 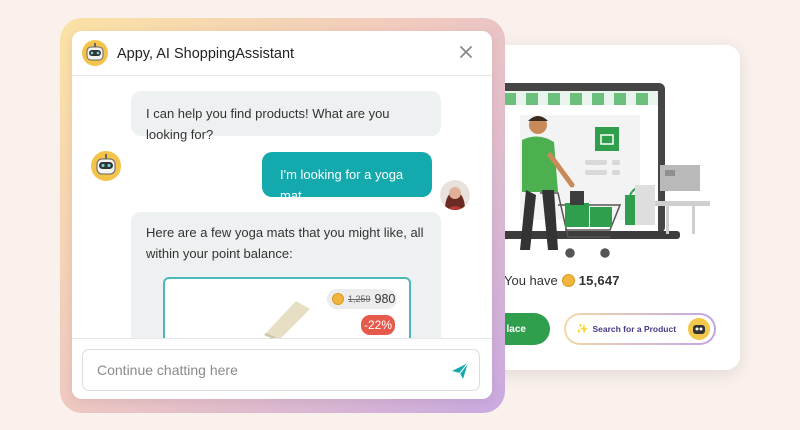 What do you see at coordinates (287, 319) in the screenshot?
I see `yoga-mat-image` at bounding box center [287, 319].